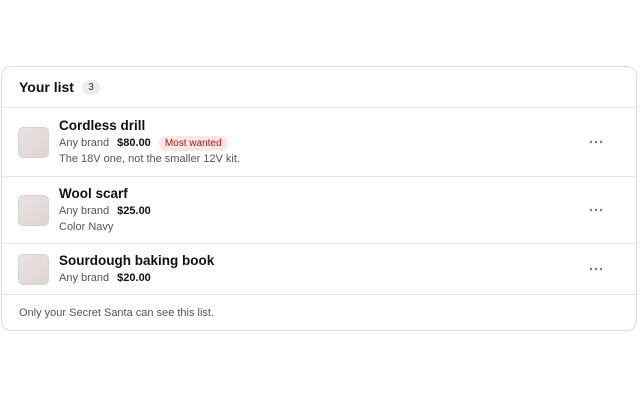  Describe the element at coordinates (319, 269) in the screenshot. I see `list-item: Sourdough baking book Any brand $20.00` at that location.